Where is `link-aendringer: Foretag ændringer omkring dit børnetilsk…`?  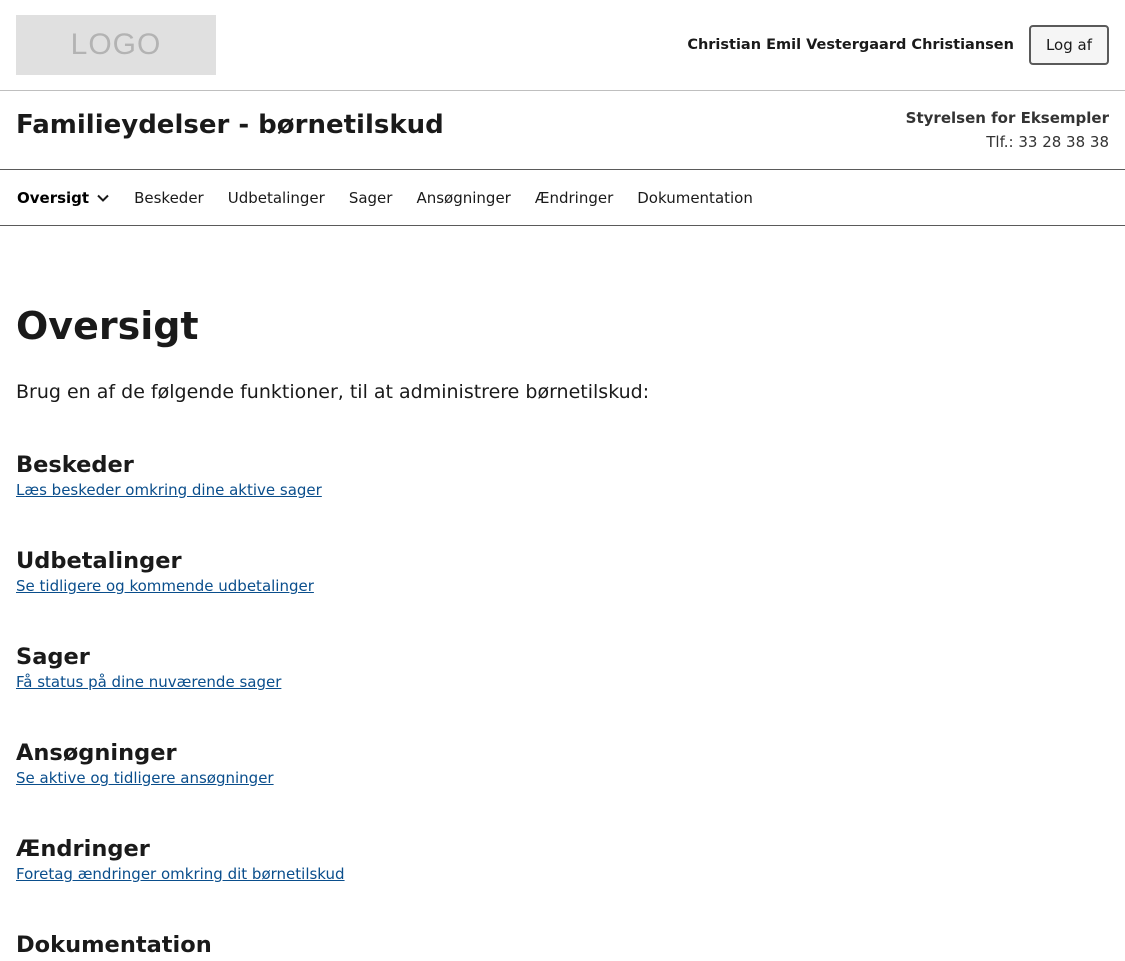
link-aendringer: Foretag ændringer omkring dit børnetilsk… is located at coordinates (180, 874).